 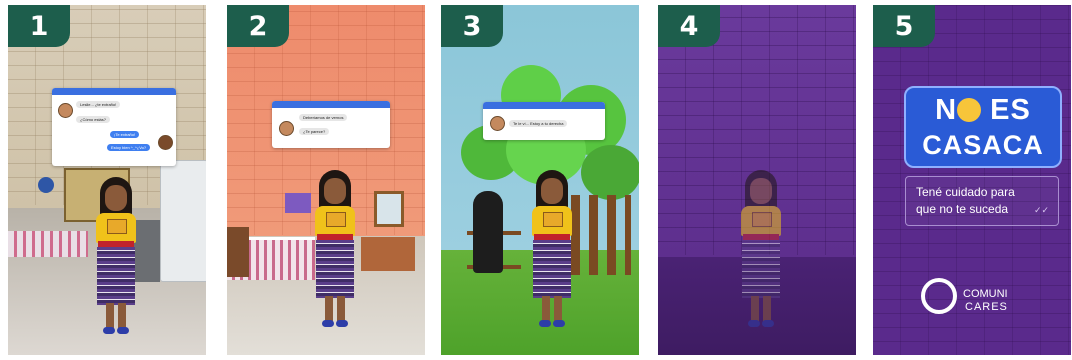 What do you see at coordinates (986, 307) in the screenshot?
I see `brand-line-2: CARES` at bounding box center [986, 307].